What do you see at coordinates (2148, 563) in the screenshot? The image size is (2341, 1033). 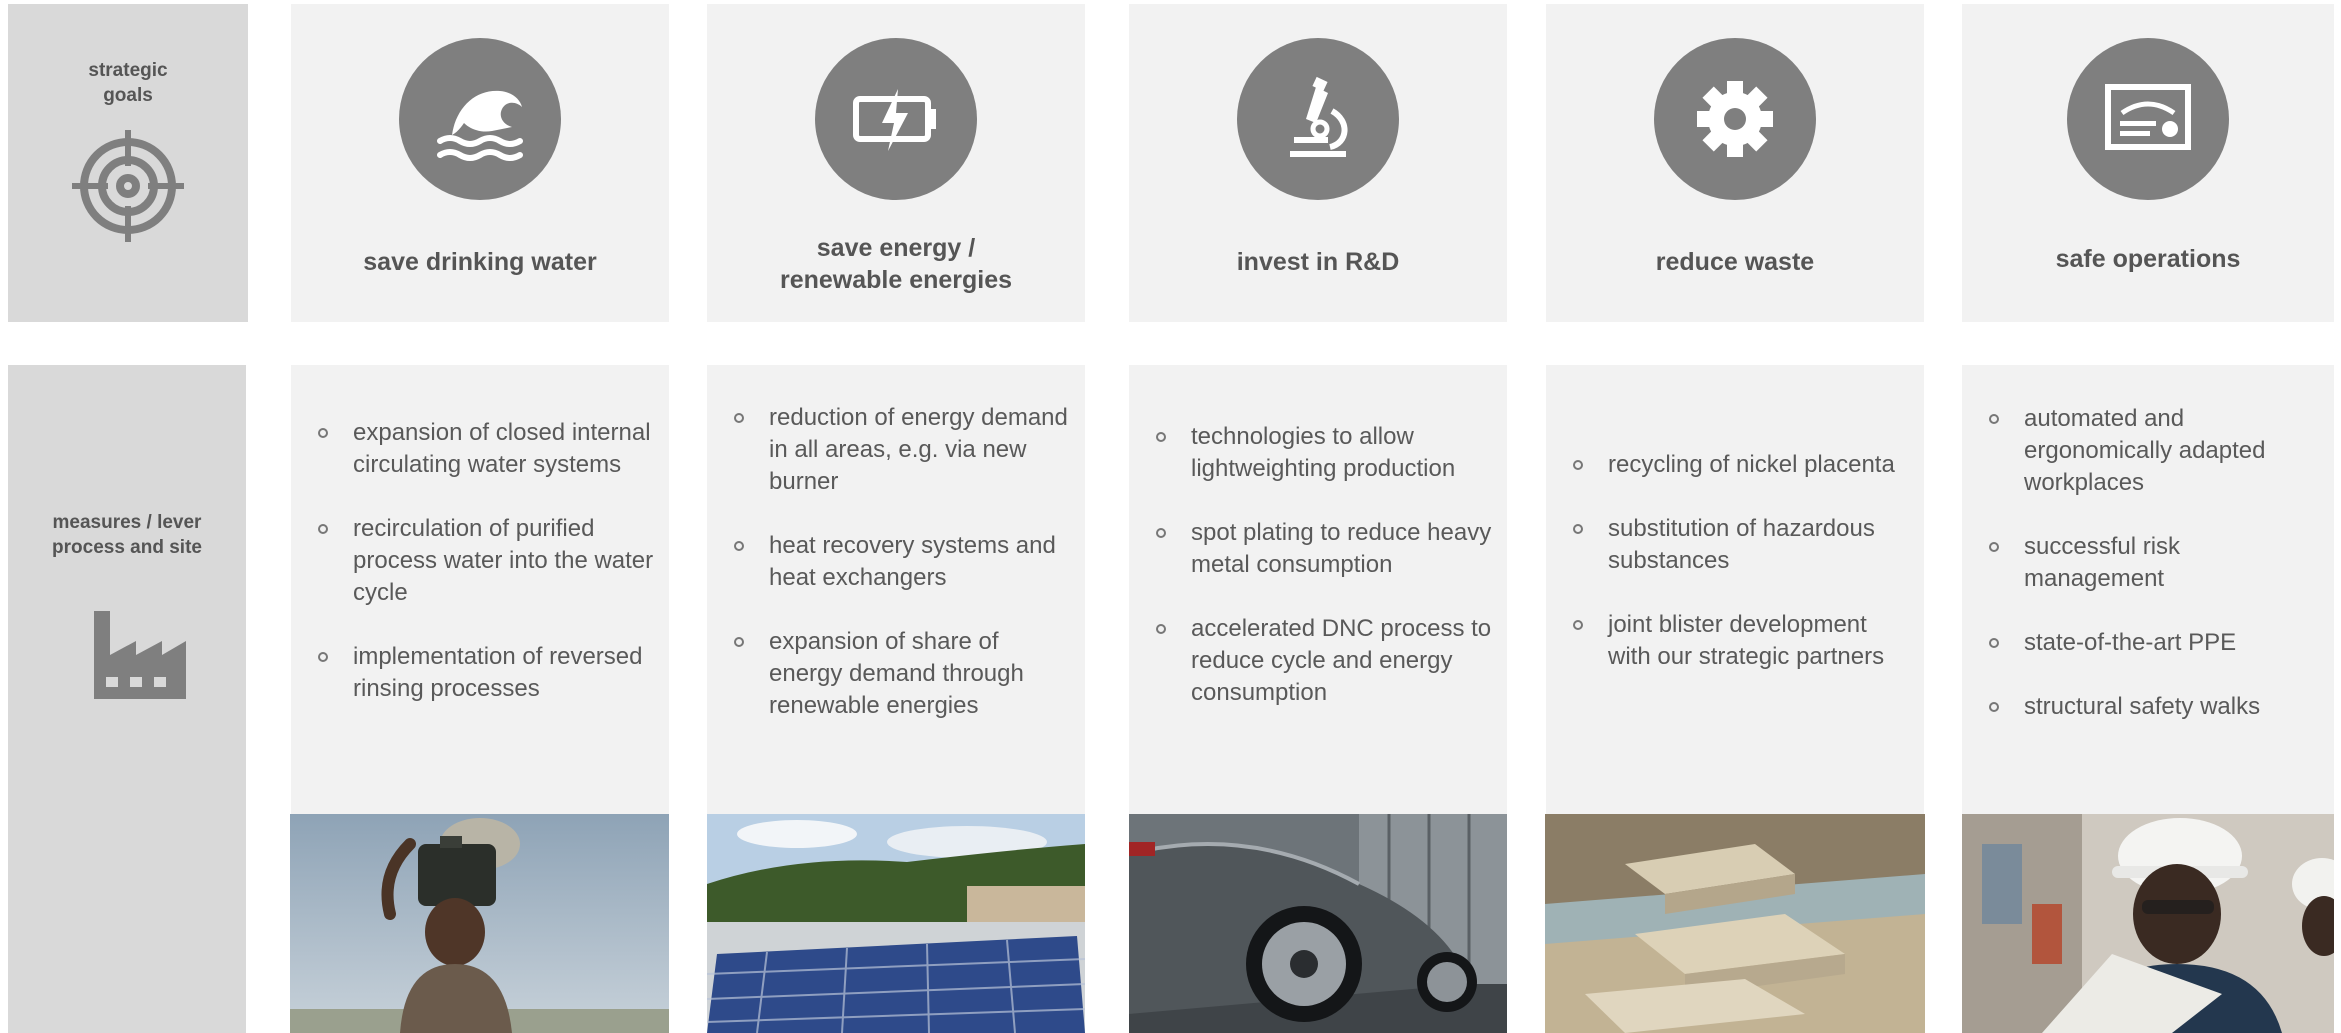 I see `list-item: successful risk management` at bounding box center [2148, 563].